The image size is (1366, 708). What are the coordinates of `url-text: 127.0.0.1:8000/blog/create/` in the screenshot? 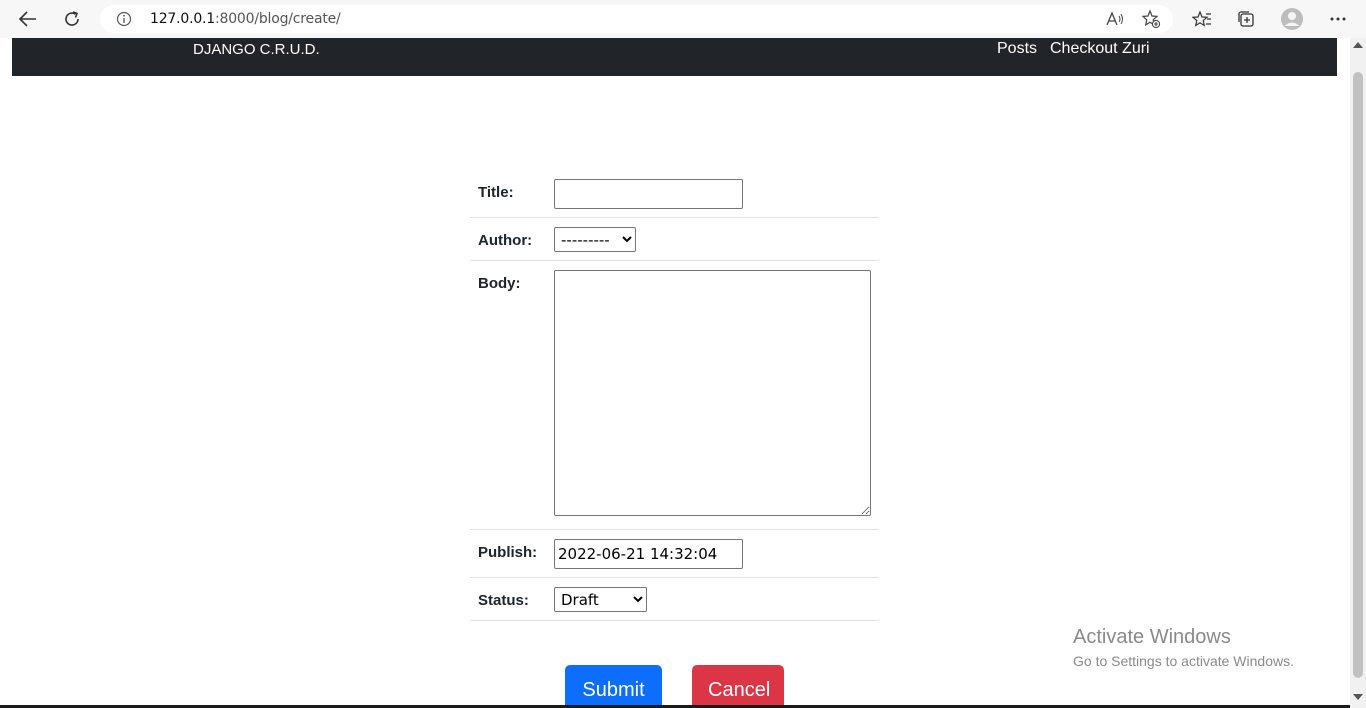 It's located at (245, 19).